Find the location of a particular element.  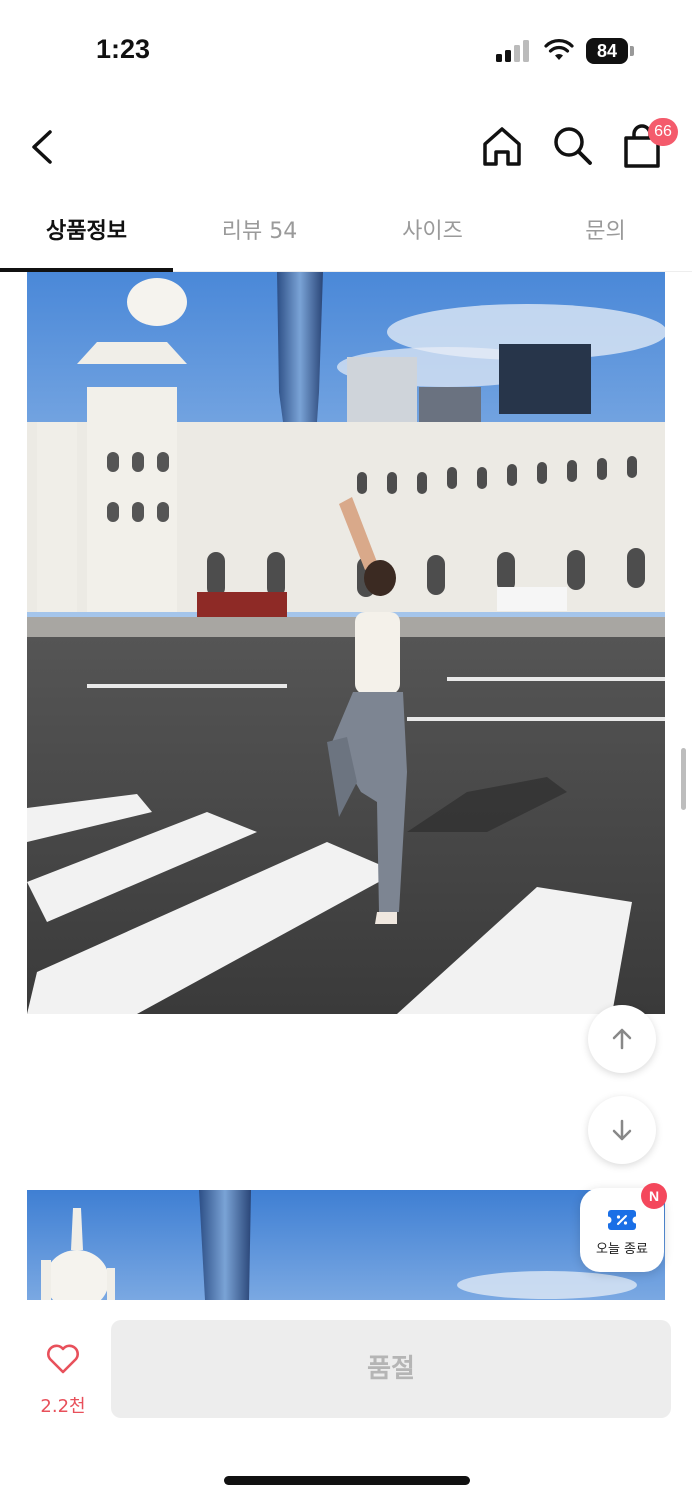

bottom-action-bar: 2.2천 품절 is located at coordinates (346, 1400).